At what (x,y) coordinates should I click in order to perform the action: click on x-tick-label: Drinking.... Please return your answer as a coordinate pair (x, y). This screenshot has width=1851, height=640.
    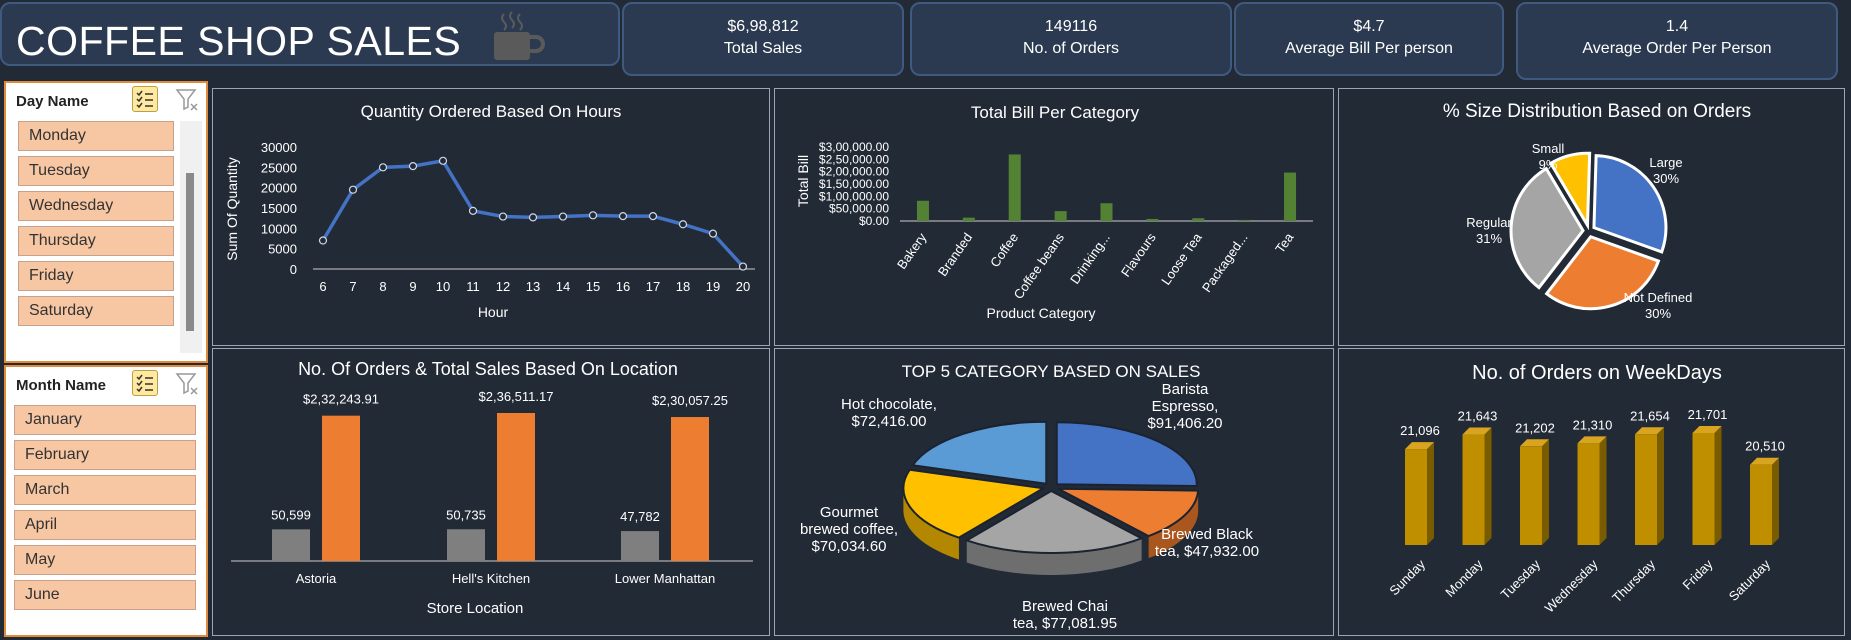
    Looking at the image, I should click on (1090, 258).